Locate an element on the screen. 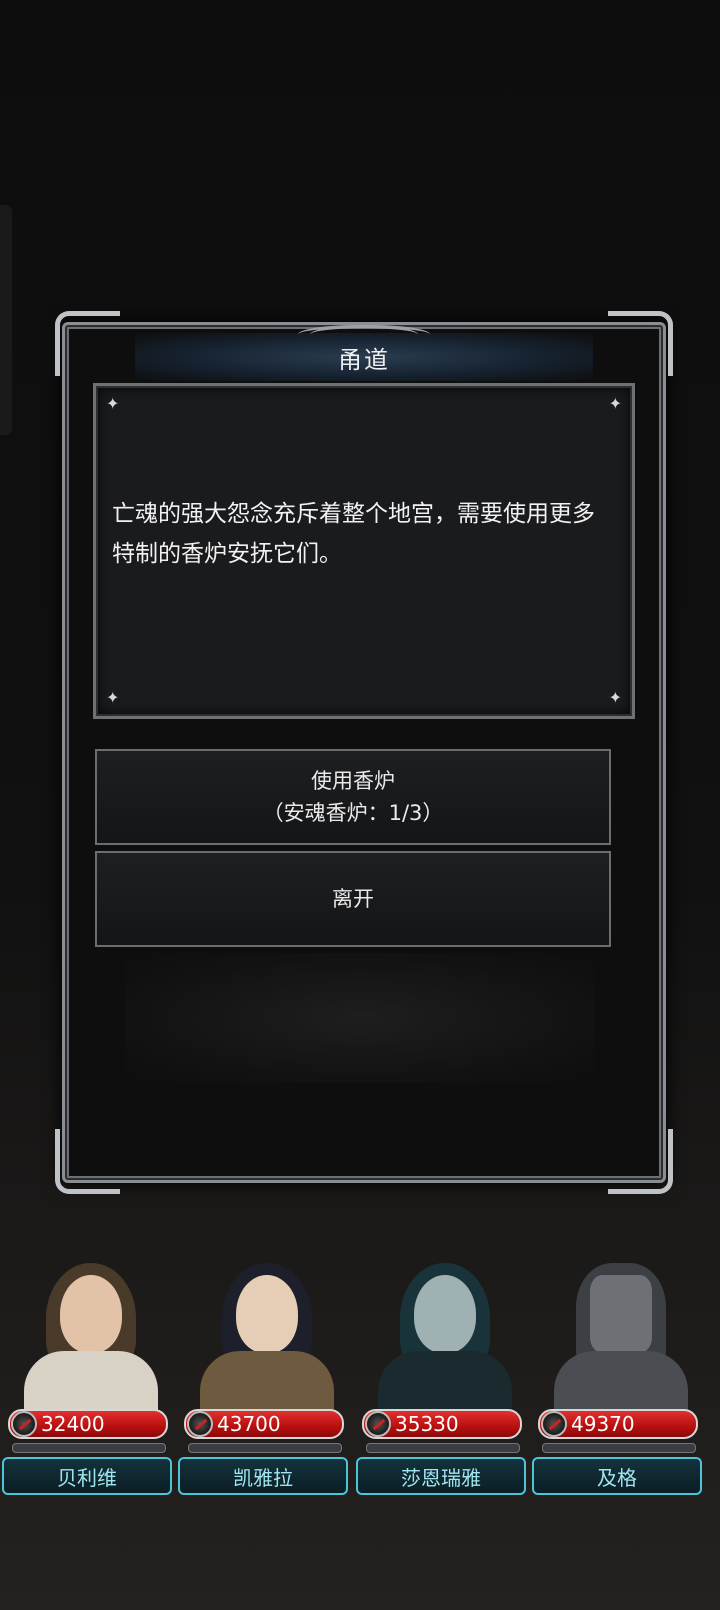 This screenshot has width=720, height=1610. hero-card-3: 35330 莎恩瑞雅 is located at coordinates (442, 1390).